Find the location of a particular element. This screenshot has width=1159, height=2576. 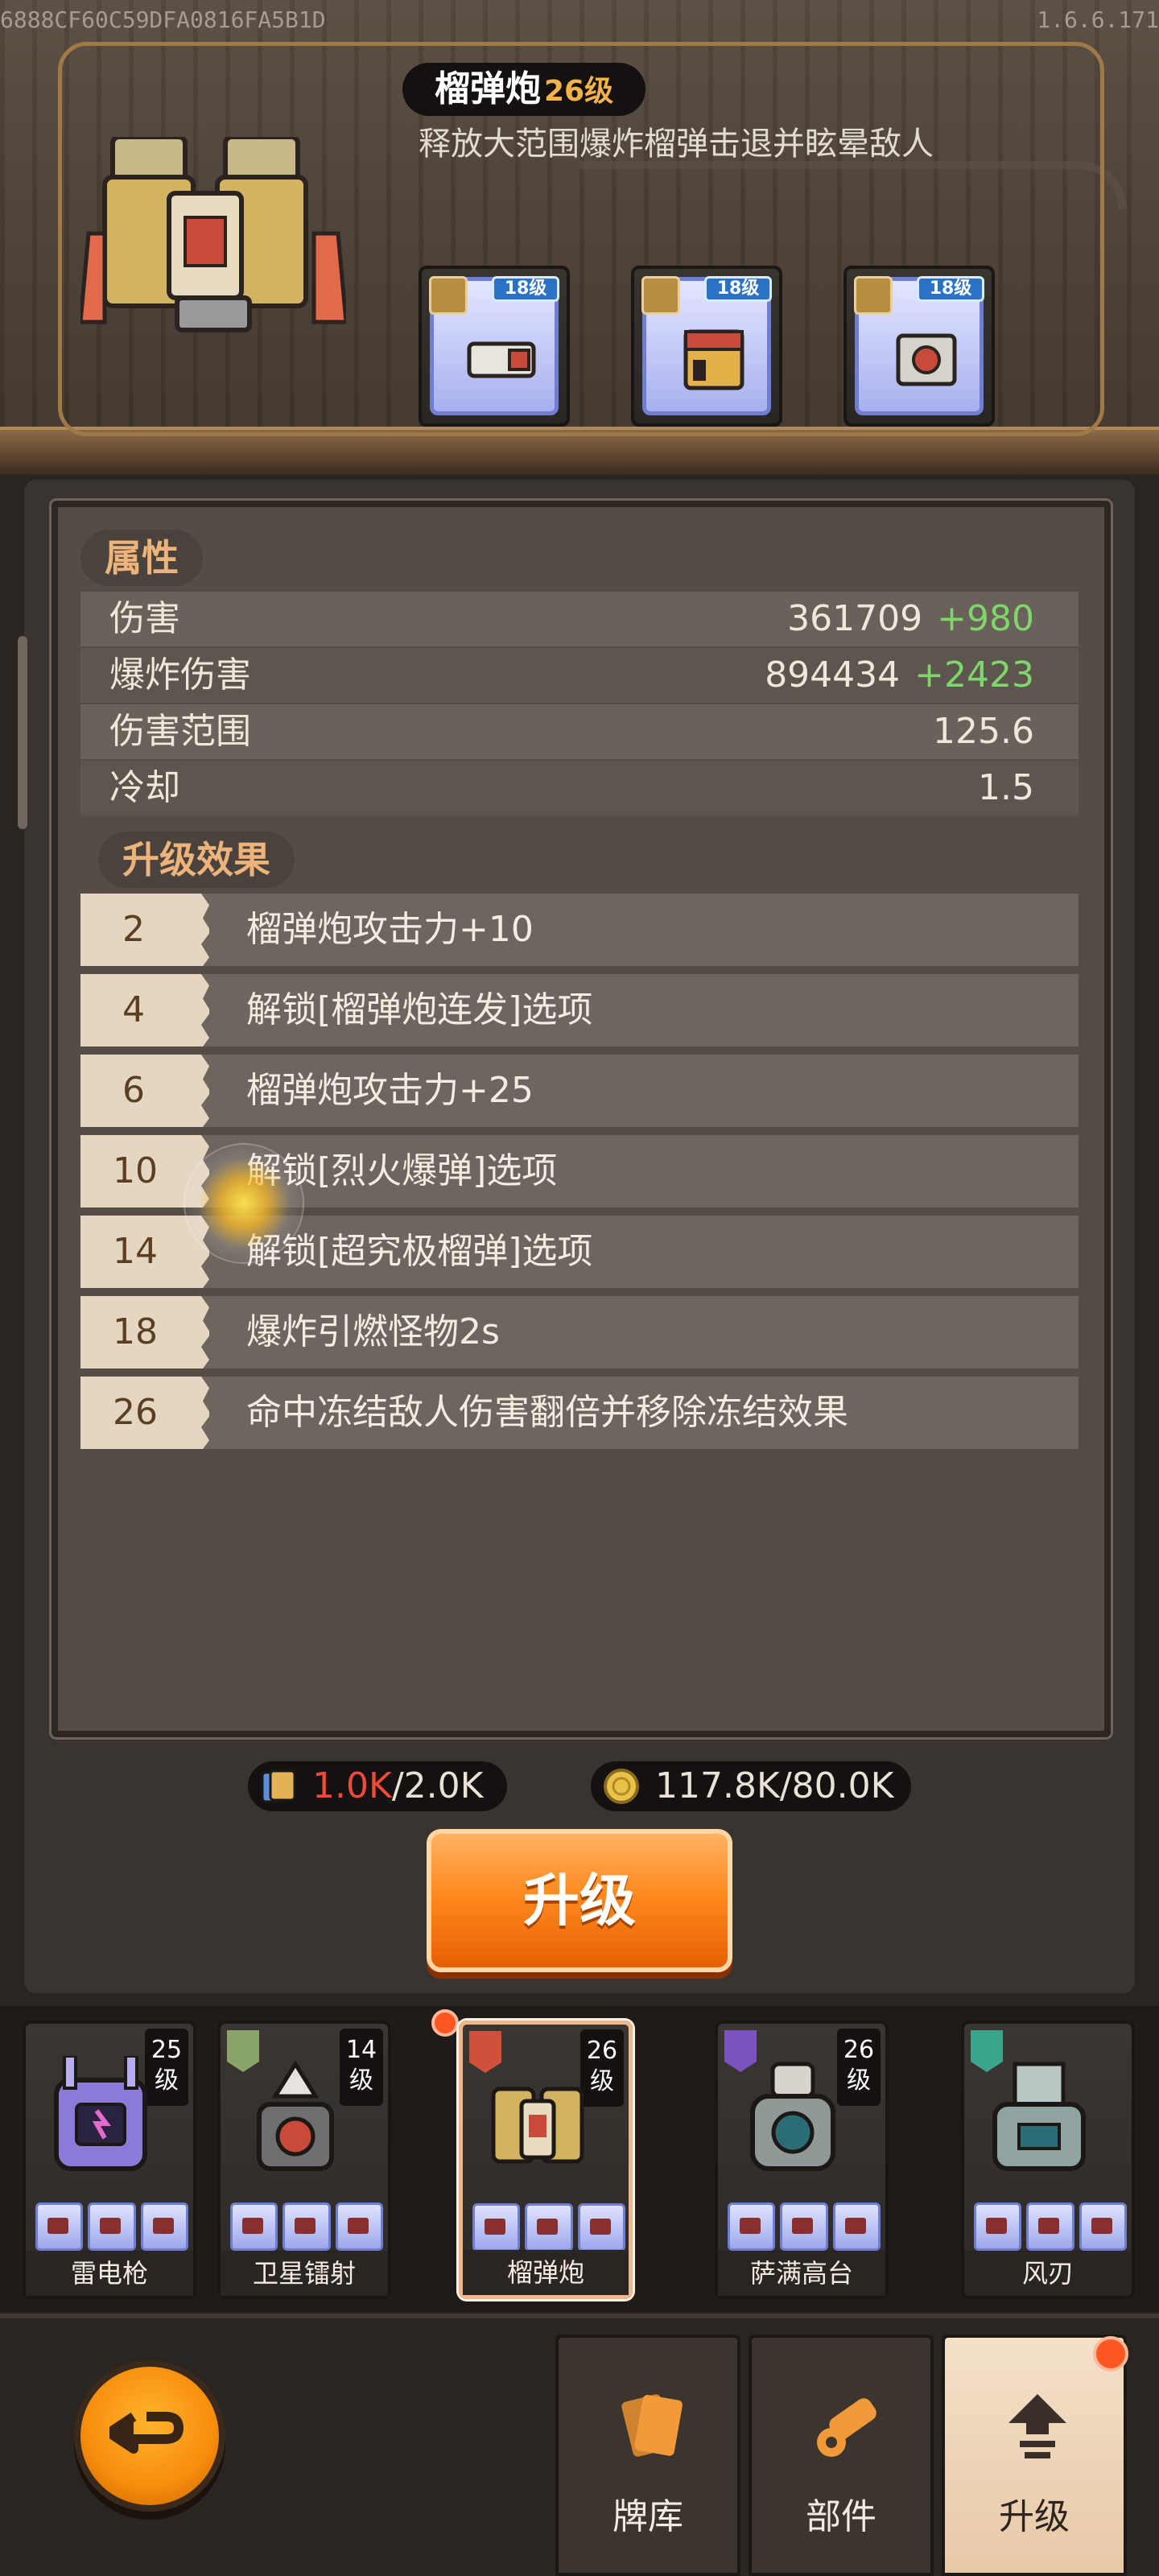

stat-base-value: 1.5 is located at coordinates (1006, 787).